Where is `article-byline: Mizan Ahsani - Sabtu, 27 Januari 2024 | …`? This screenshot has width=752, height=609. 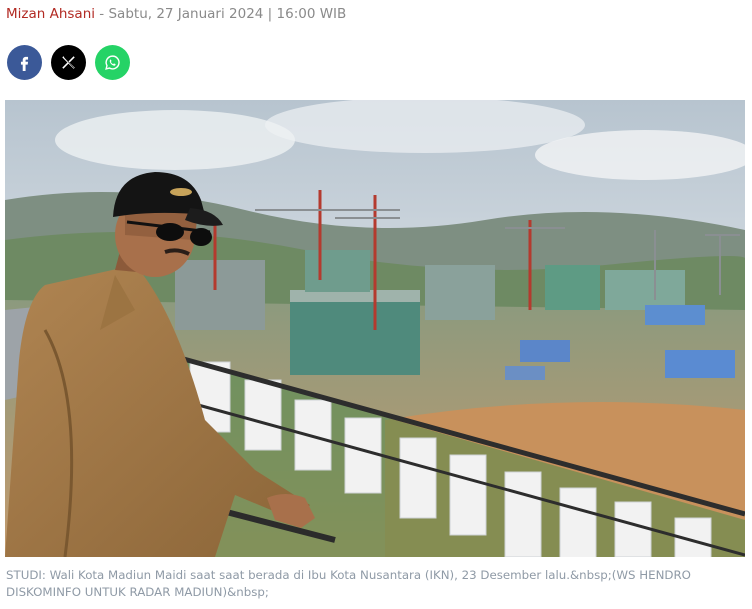
article-byline: Mizan Ahsani - Sabtu, 27 Januari 2024 | … is located at coordinates (176, 14).